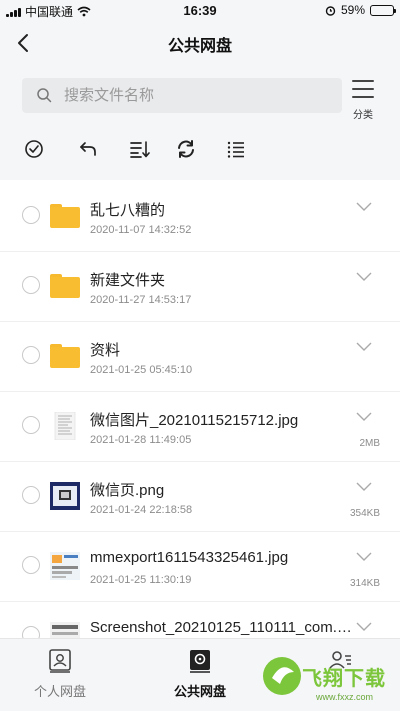 The image size is (400, 711). What do you see at coordinates (128, 210) in the screenshot?
I see `file-name: 乱七八糟的` at bounding box center [128, 210].